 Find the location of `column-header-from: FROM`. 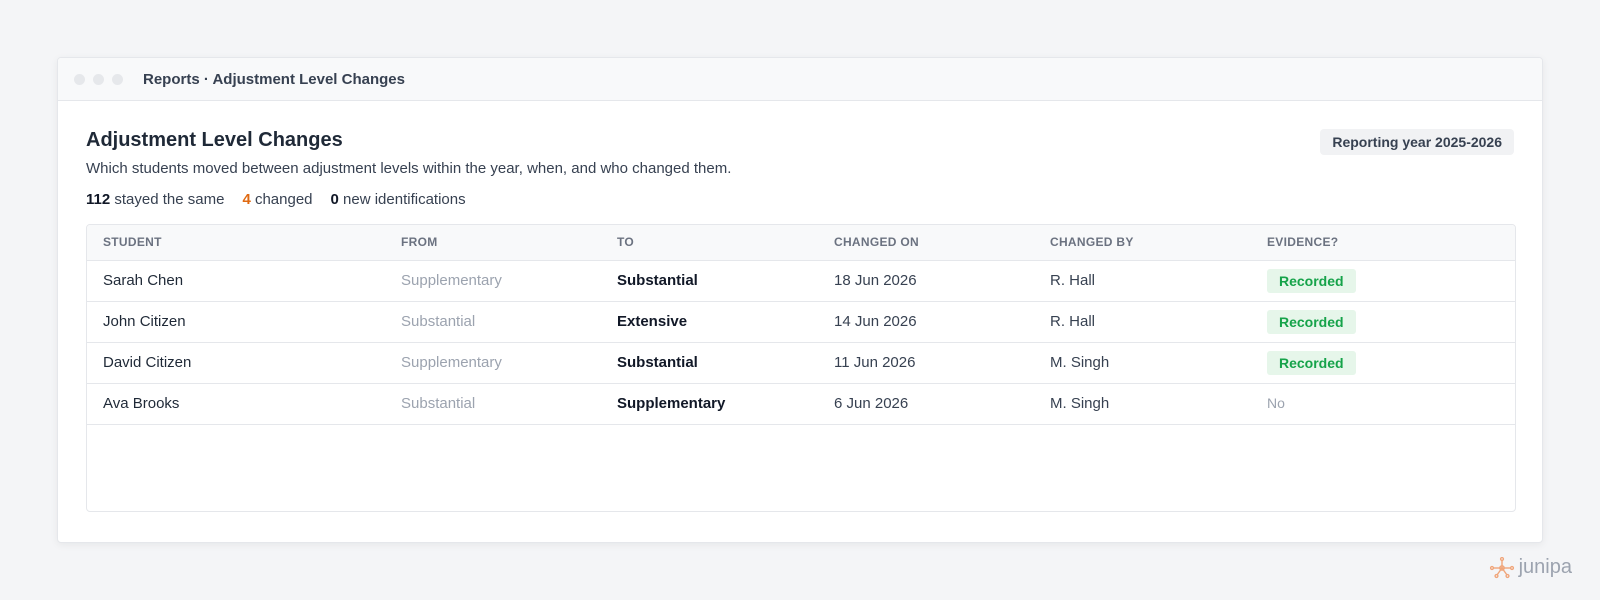

column-header-from: FROM is located at coordinates (493, 243).